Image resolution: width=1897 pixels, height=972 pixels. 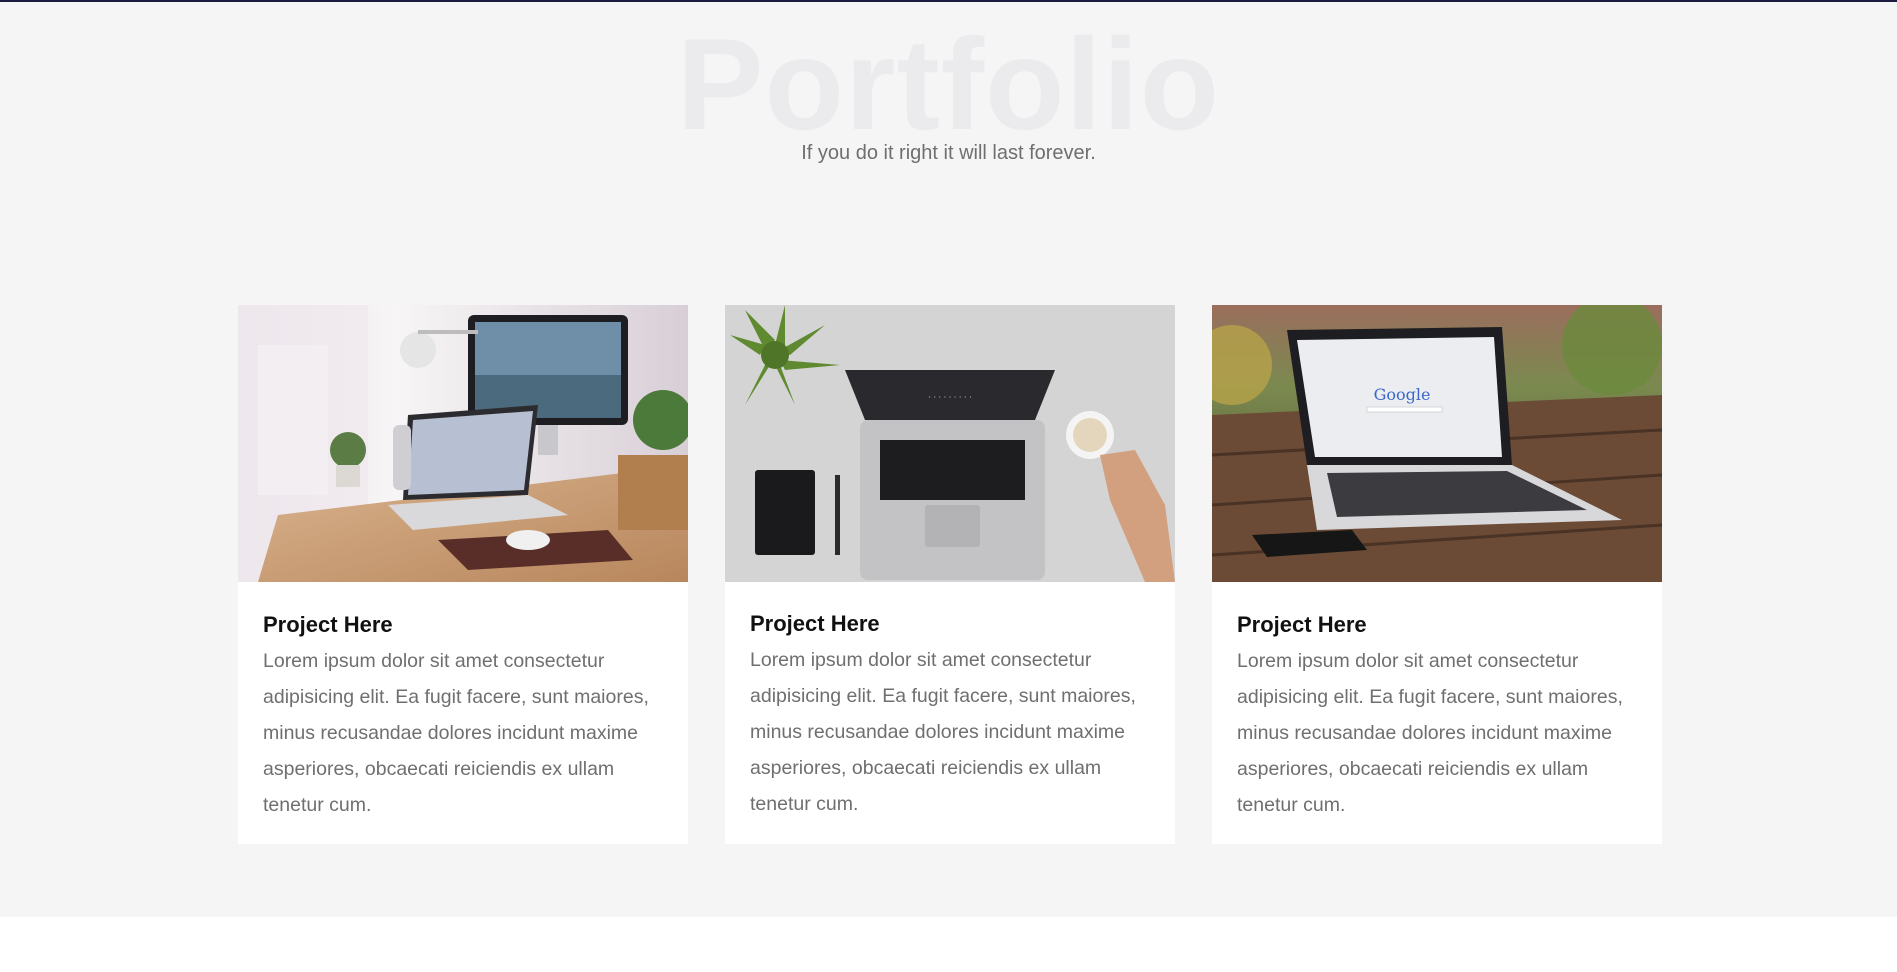 What do you see at coordinates (948, 153) in the screenshot?
I see `section-subtitle: If you do it right it will last forever.` at bounding box center [948, 153].